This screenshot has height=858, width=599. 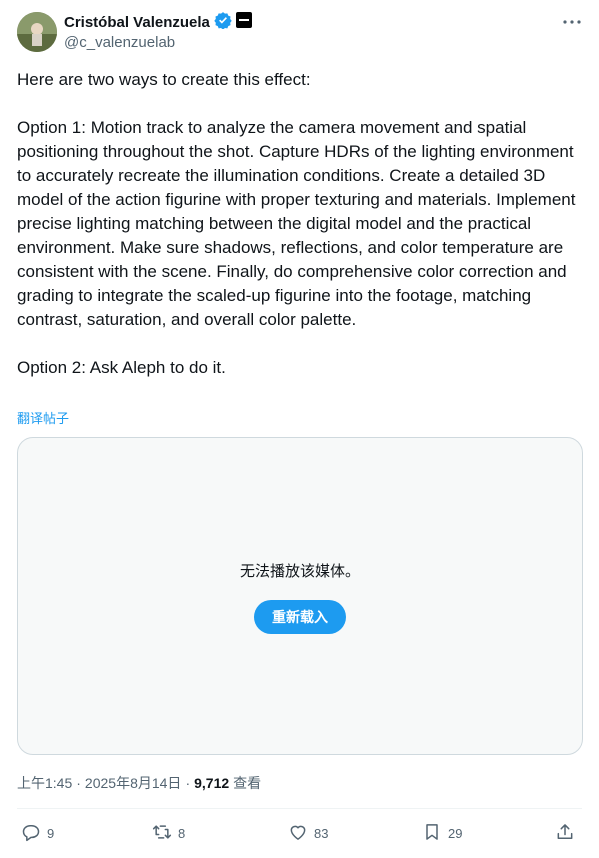 I want to click on action-bar: 9 8 83 29, so click(x=300, y=833).